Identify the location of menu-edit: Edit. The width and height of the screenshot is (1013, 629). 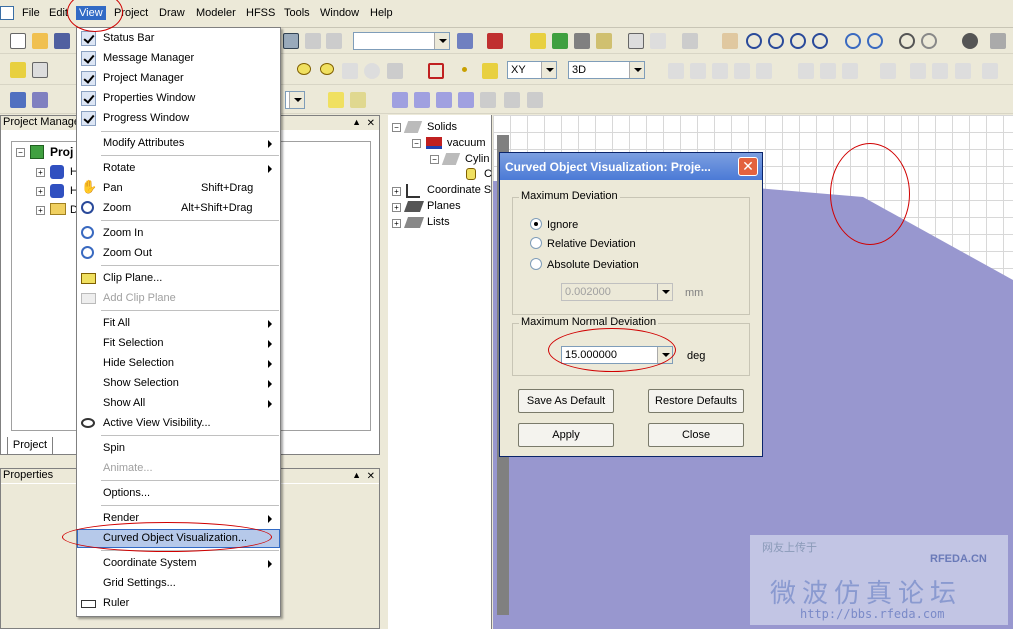
(58, 13).